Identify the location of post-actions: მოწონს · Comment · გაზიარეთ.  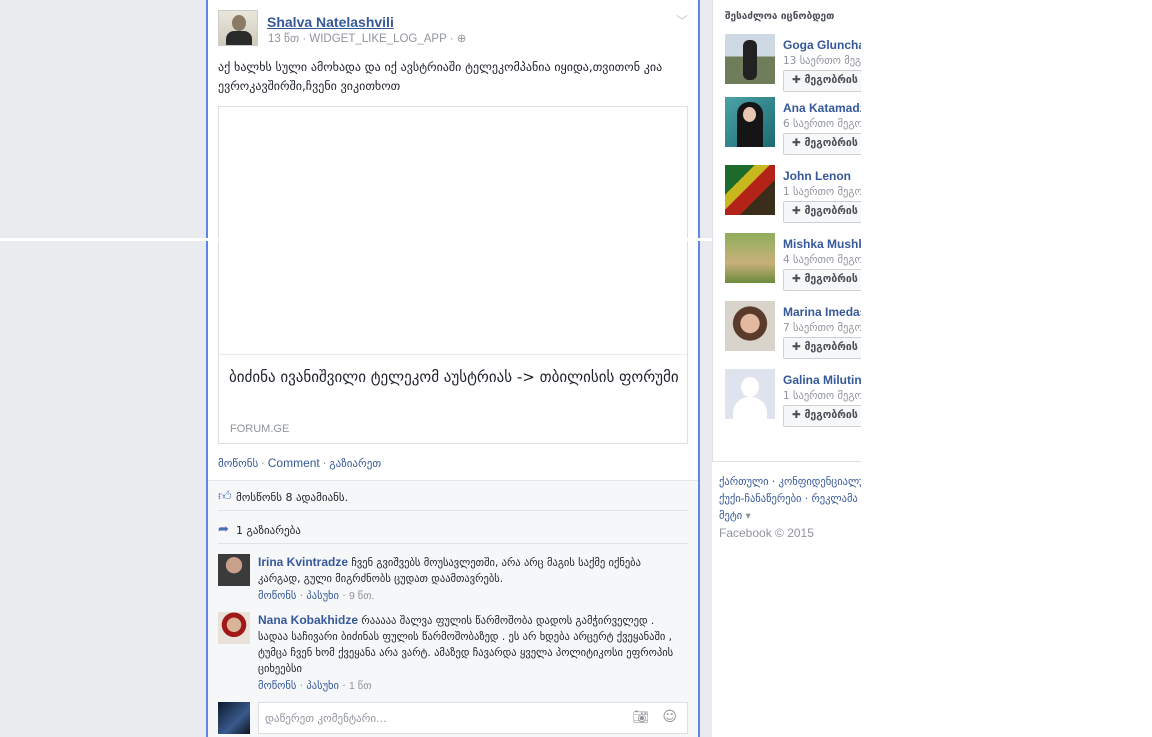
(300, 463).